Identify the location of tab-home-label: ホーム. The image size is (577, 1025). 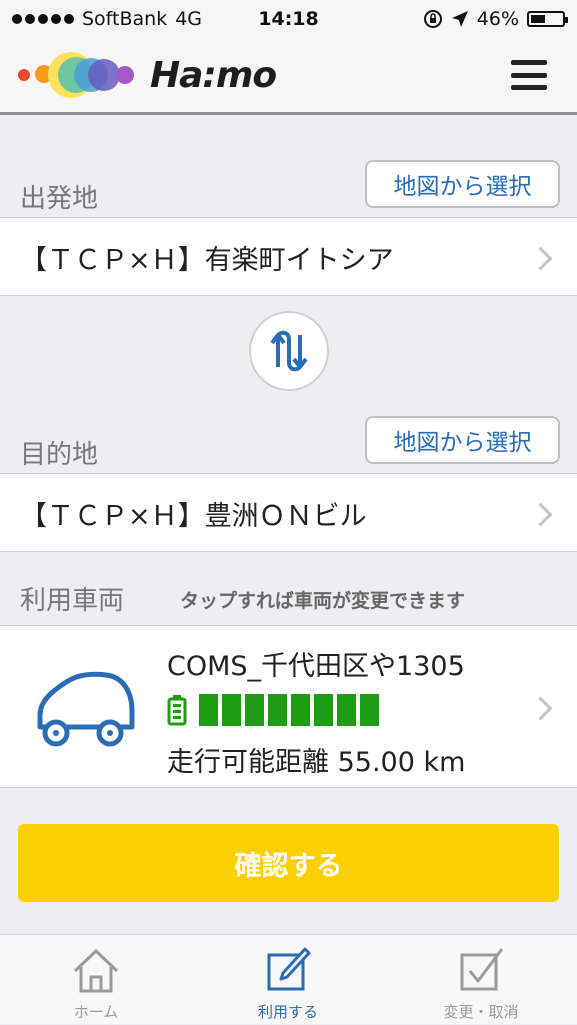
(96, 1012).